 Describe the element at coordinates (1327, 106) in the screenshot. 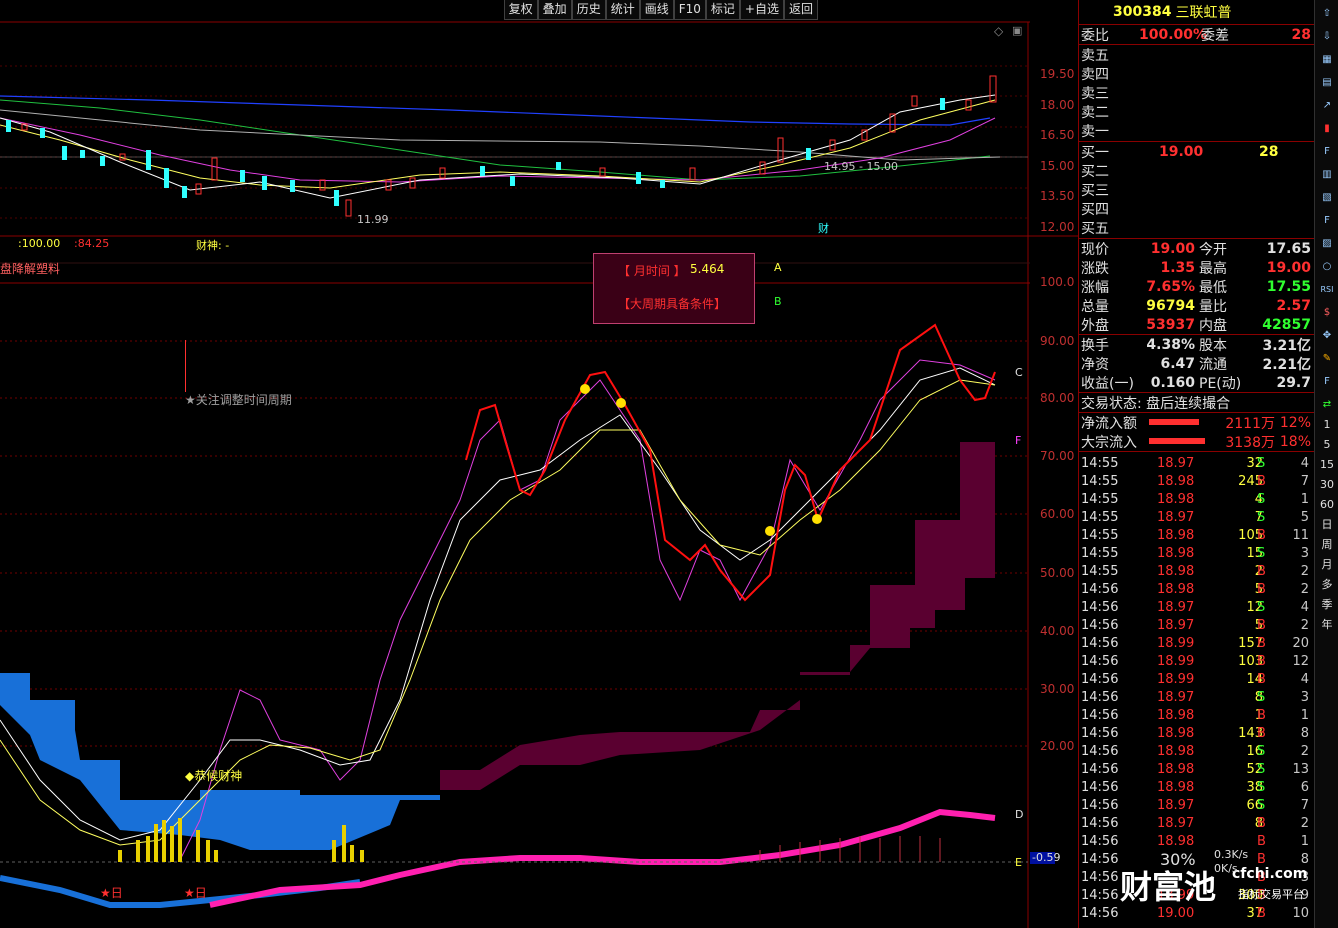

I see `trend-icon: ↗` at that location.